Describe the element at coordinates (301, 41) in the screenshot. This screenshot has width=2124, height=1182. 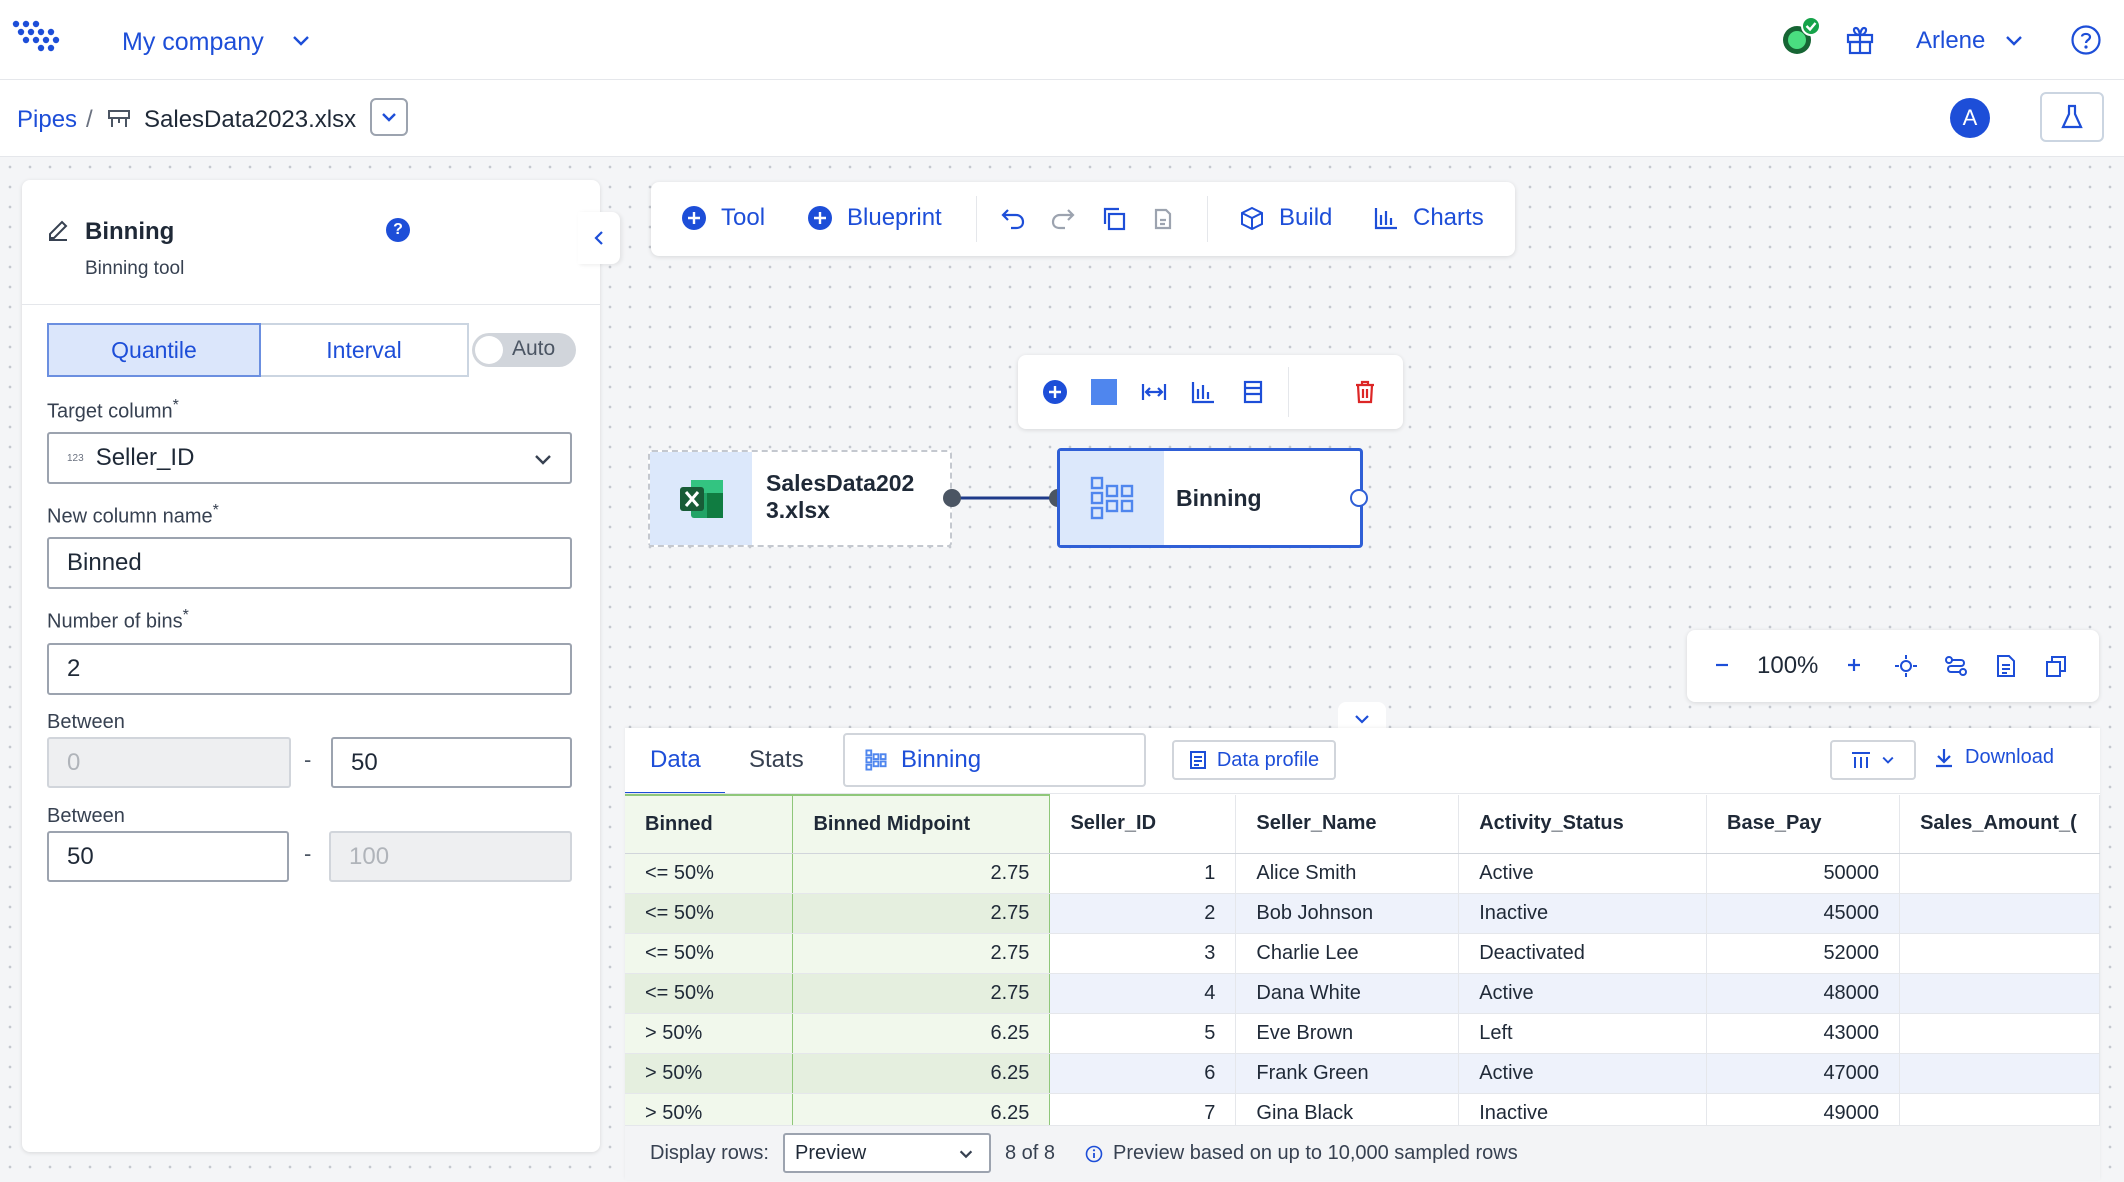
I see `company-chevron-down-icon` at that location.